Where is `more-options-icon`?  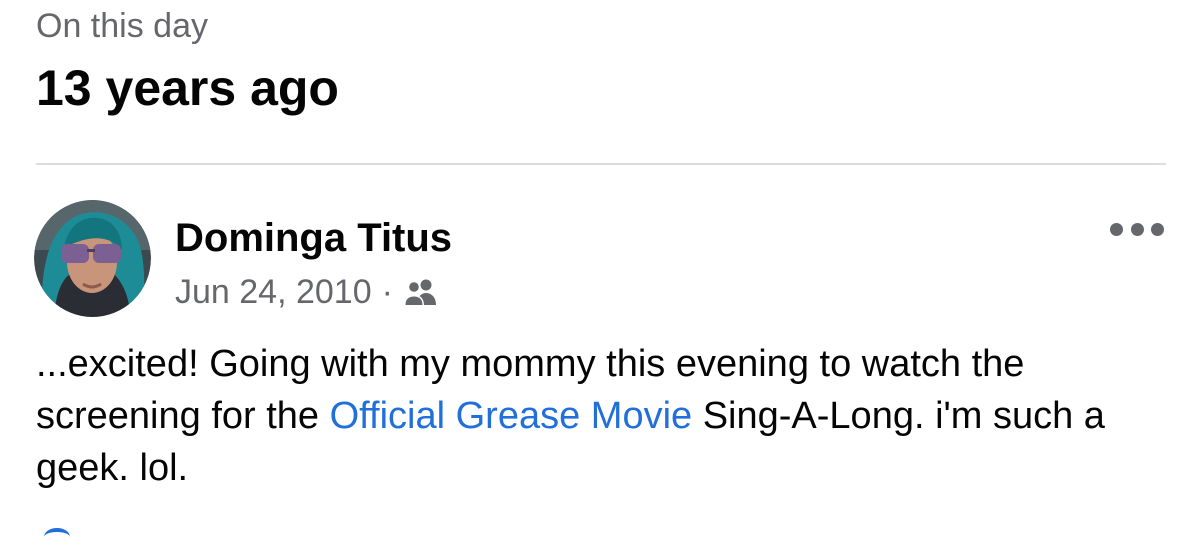
more-options-icon is located at coordinates (1137, 229).